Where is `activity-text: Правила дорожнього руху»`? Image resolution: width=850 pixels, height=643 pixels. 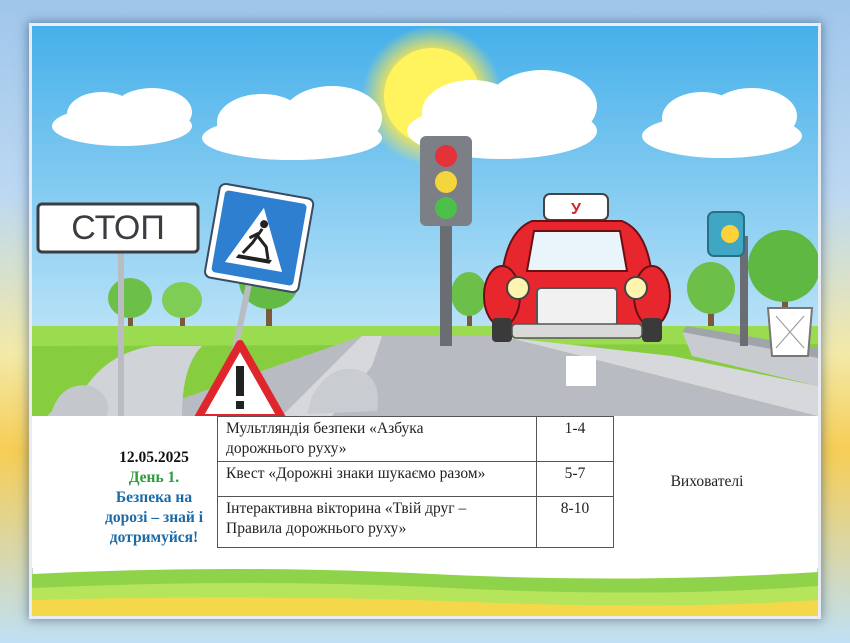
activity-text: Правила дорожнього руху» is located at coordinates (316, 528).